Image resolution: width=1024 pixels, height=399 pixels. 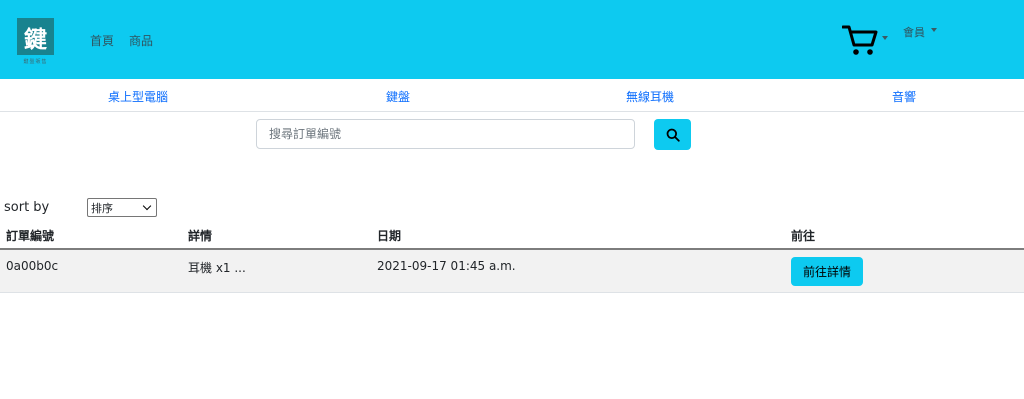 What do you see at coordinates (30, 236) in the screenshot?
I see `column-header-order-id: 訂單編號` at bounding box center [30, 236].